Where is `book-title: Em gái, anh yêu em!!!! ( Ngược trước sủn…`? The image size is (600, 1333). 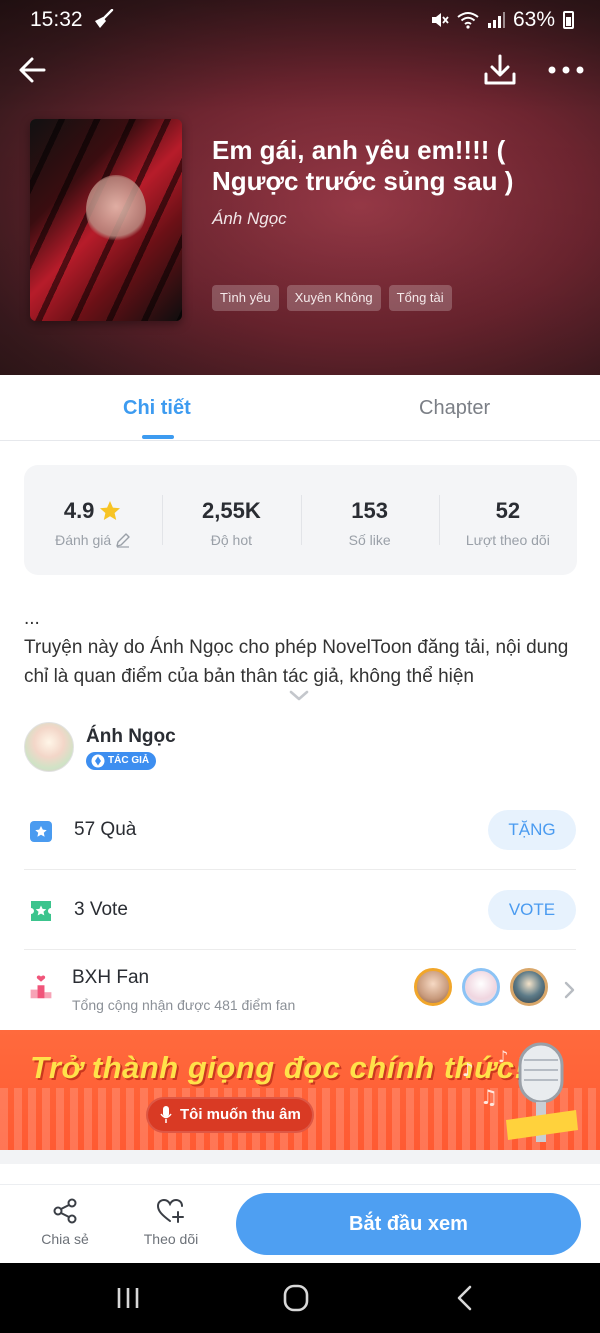
book-title: Em gái, anh yêu em!!!! ( Ngược trước sủn… is located at coordinates (363, 165).